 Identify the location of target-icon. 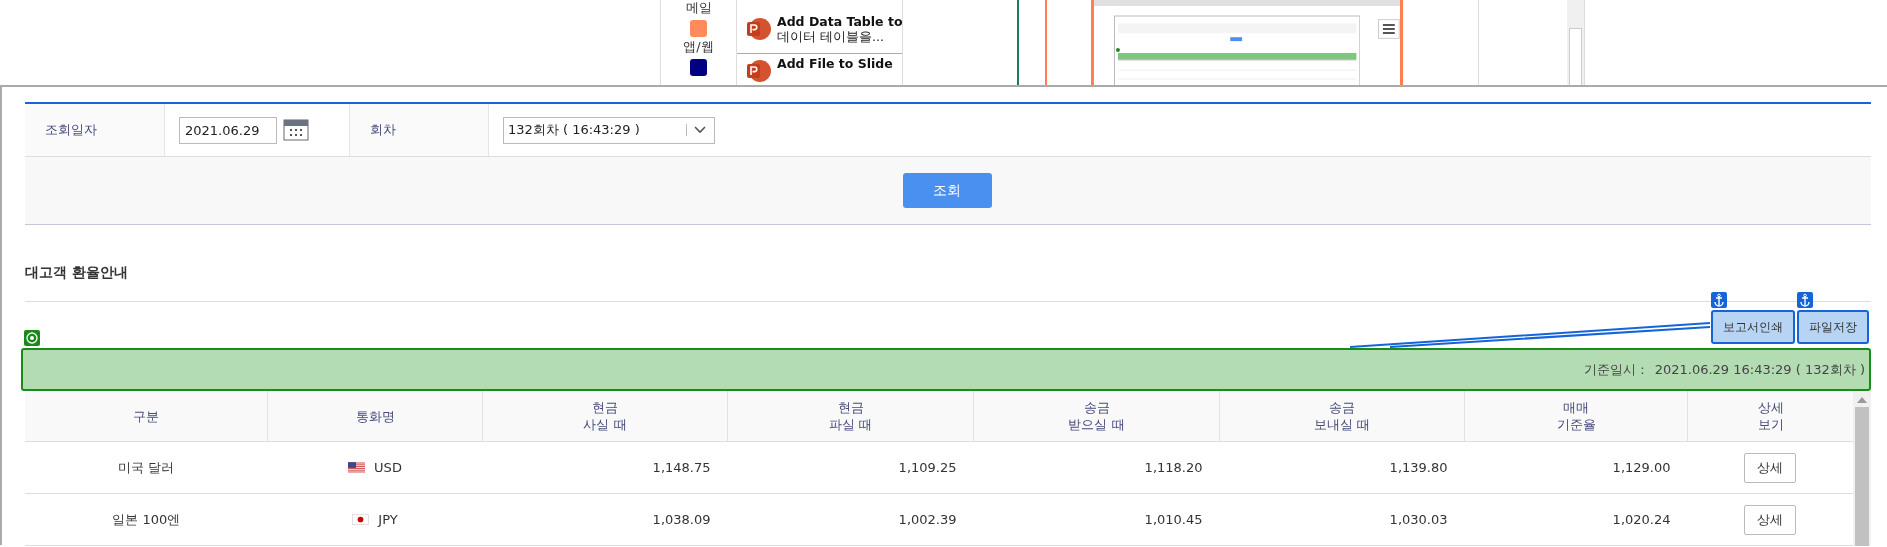
(32, 338).